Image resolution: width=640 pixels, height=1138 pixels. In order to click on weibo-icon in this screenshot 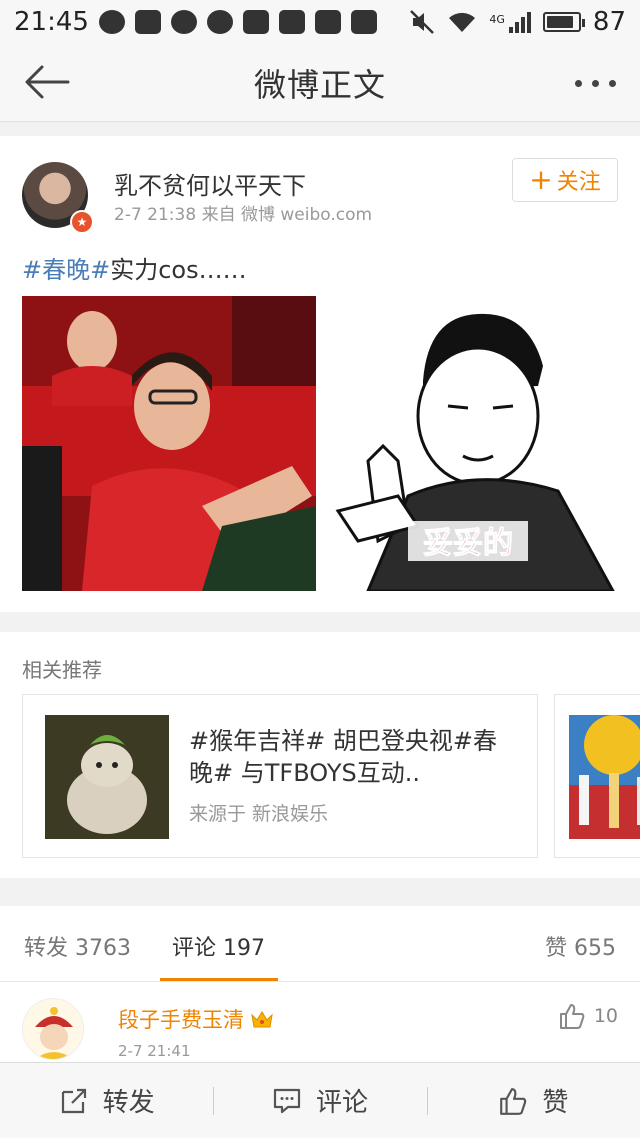, I will do `click(183, 22)`.